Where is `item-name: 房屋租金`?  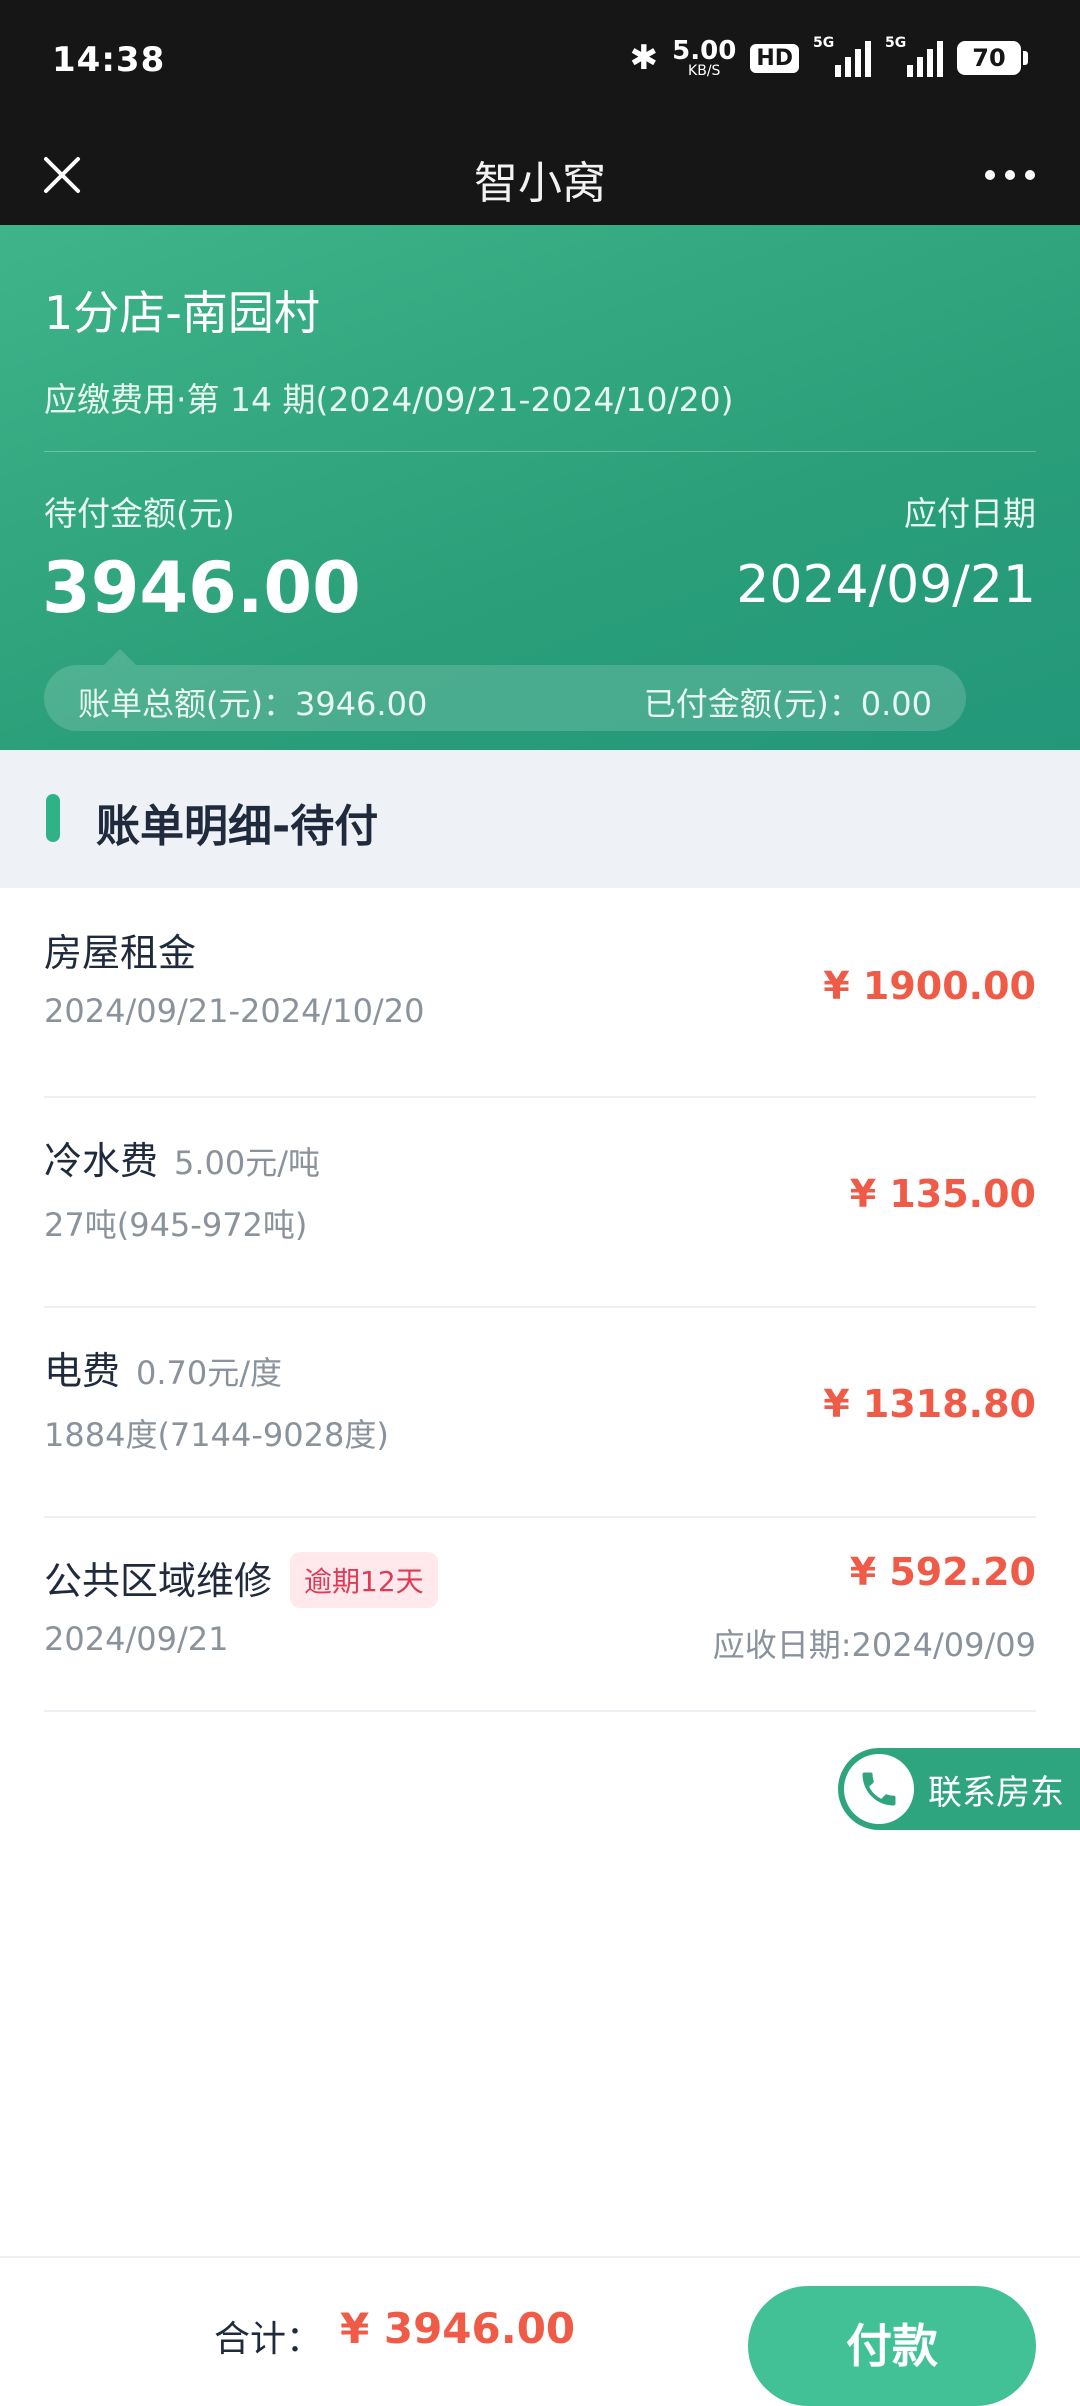 item-name: 房屋租金 is located at coordinates (120, 953).